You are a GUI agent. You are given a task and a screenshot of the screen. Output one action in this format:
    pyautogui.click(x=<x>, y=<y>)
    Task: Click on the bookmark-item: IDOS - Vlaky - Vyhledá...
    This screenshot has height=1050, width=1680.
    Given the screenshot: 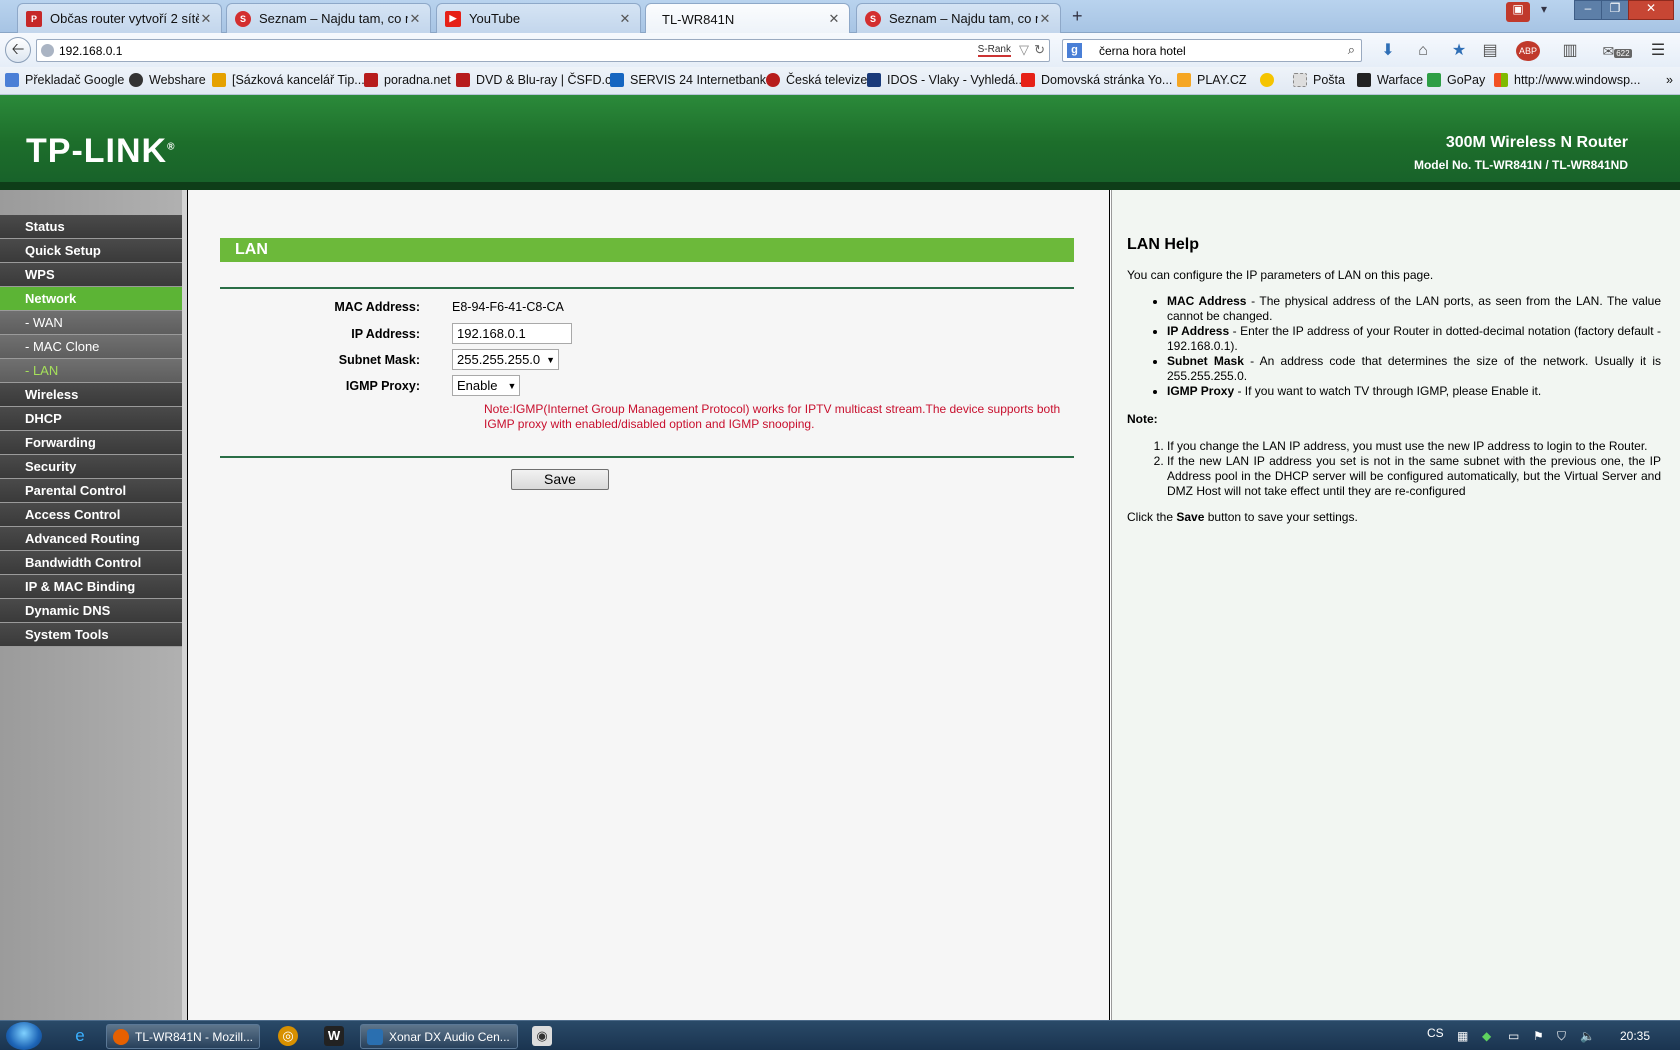 What is the action you would take?
    pyautogui.click(x=946, y=80)
    